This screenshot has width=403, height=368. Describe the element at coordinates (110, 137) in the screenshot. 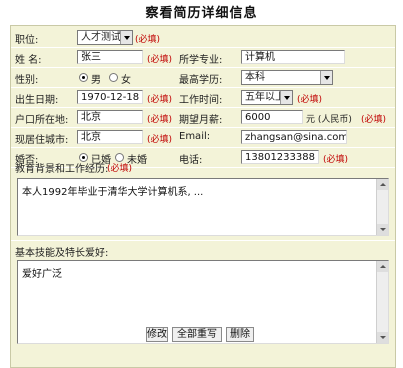

I see `city-field: 北京` at that location.